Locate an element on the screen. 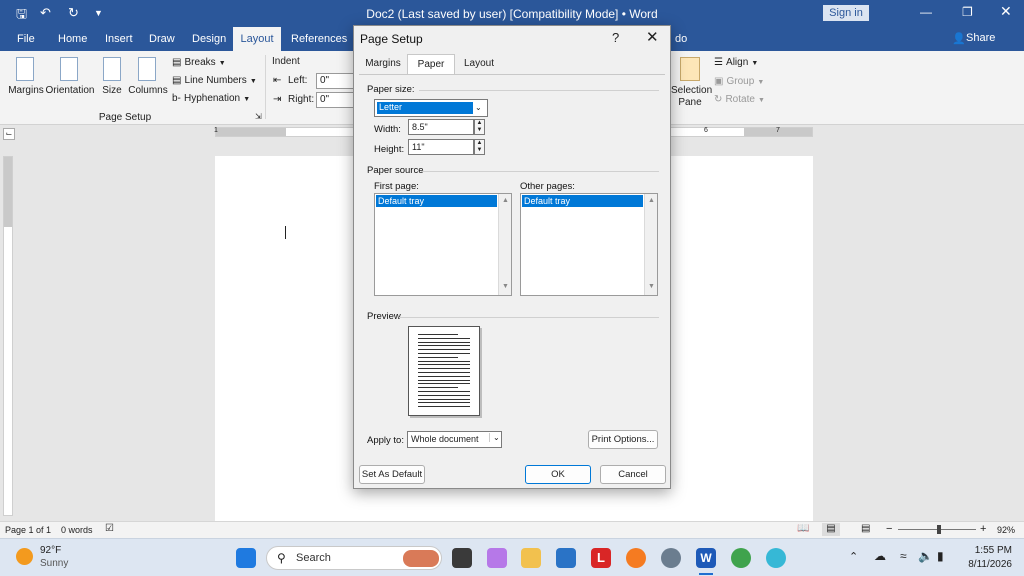  volume-icon: 🔈 is located at coordinates (925, 556).